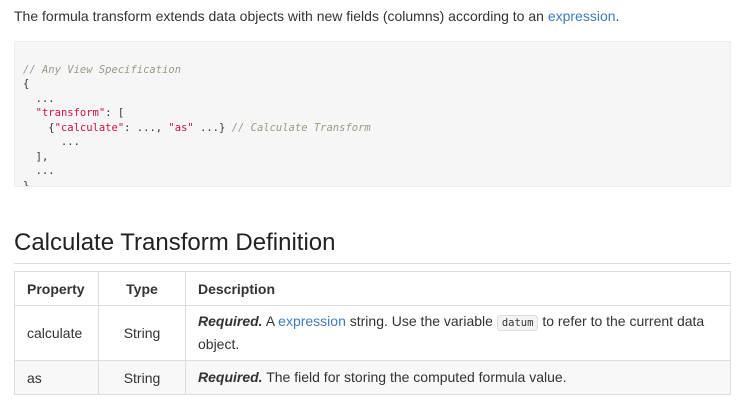 The height and width of the screenshot is (407, 743). Describe the element at coordinates (115, 113) in the screenshot. I see `code-text: : [` at that location.